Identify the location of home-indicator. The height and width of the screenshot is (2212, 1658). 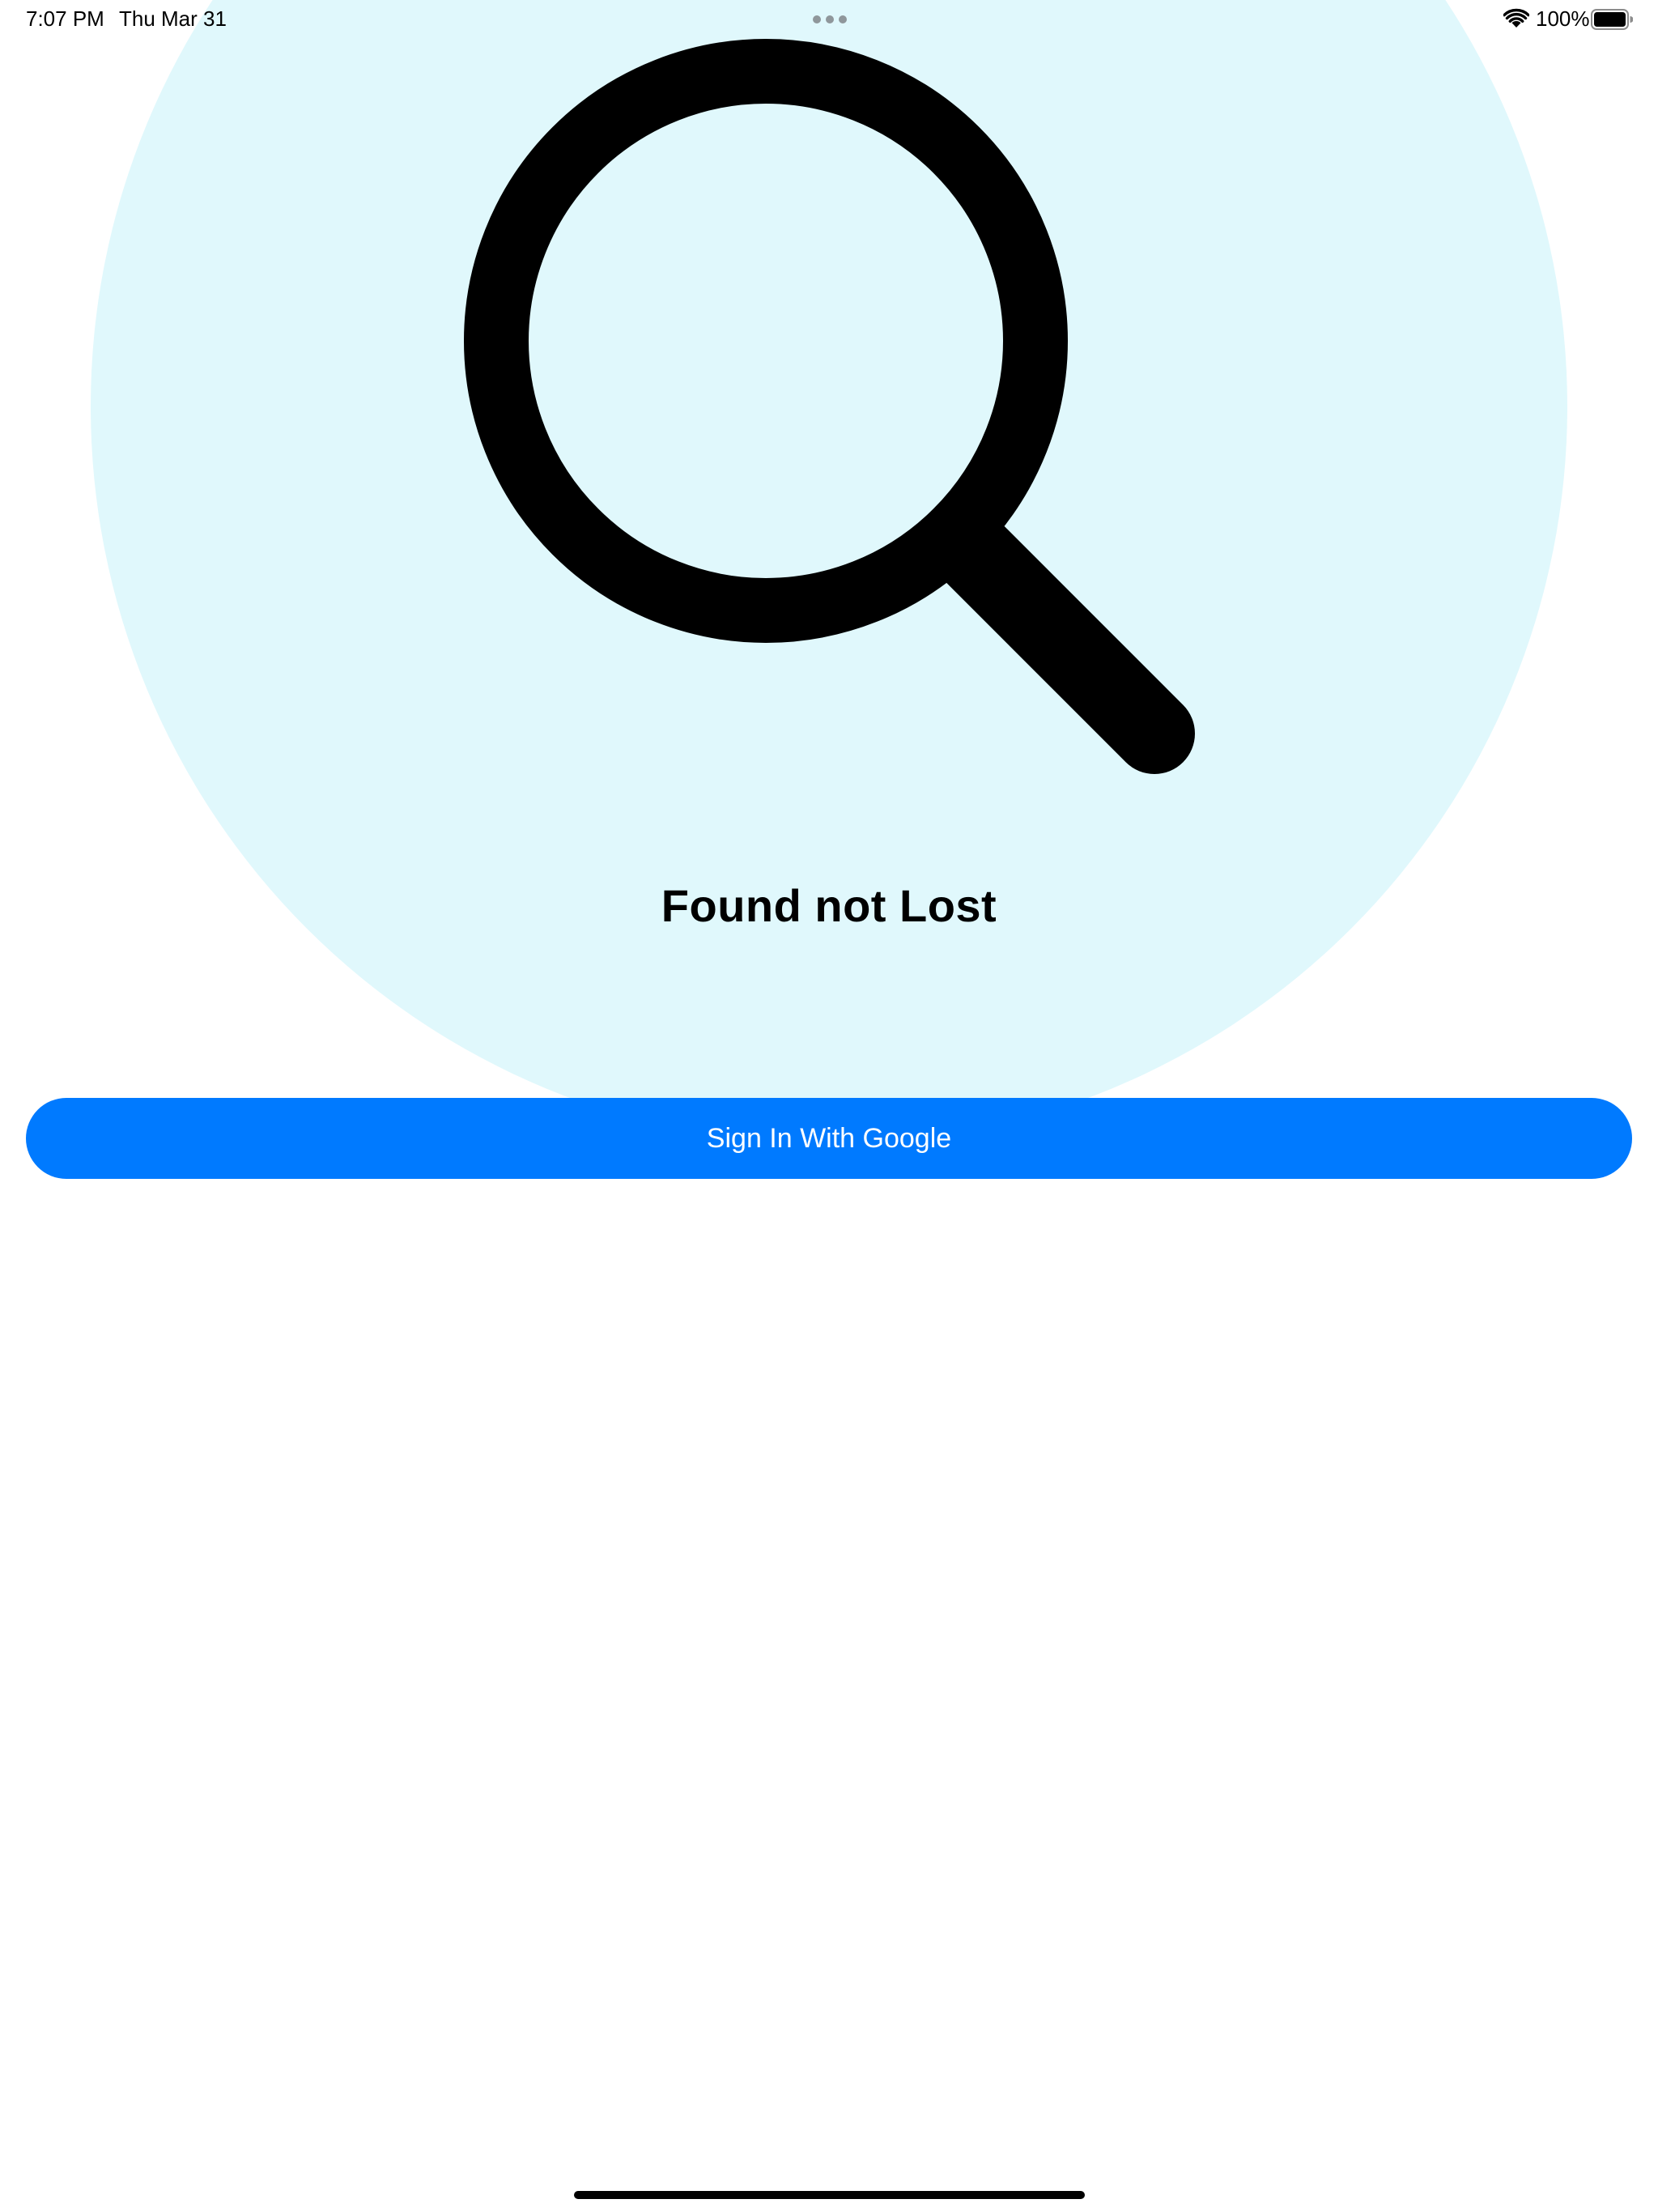
(829, 2195).